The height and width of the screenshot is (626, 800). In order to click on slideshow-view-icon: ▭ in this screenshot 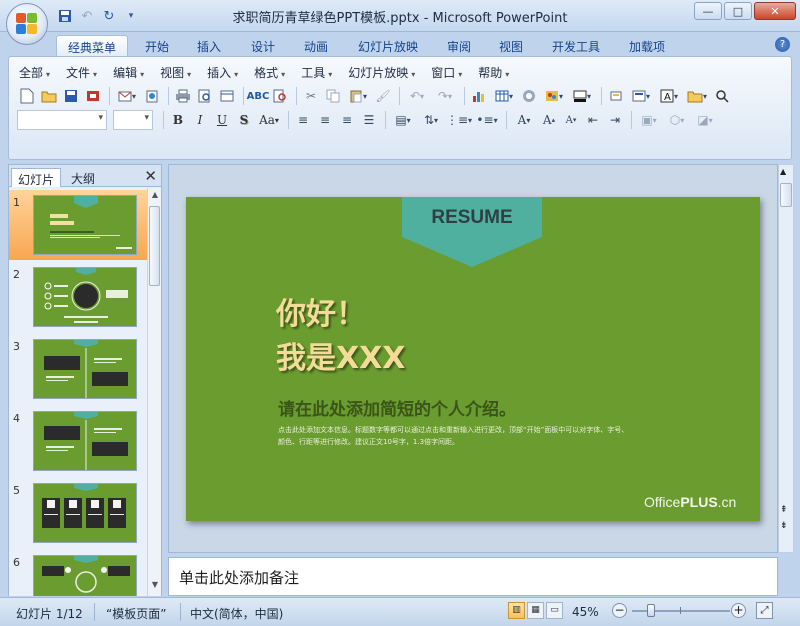, I will do `click(554, 610)`.